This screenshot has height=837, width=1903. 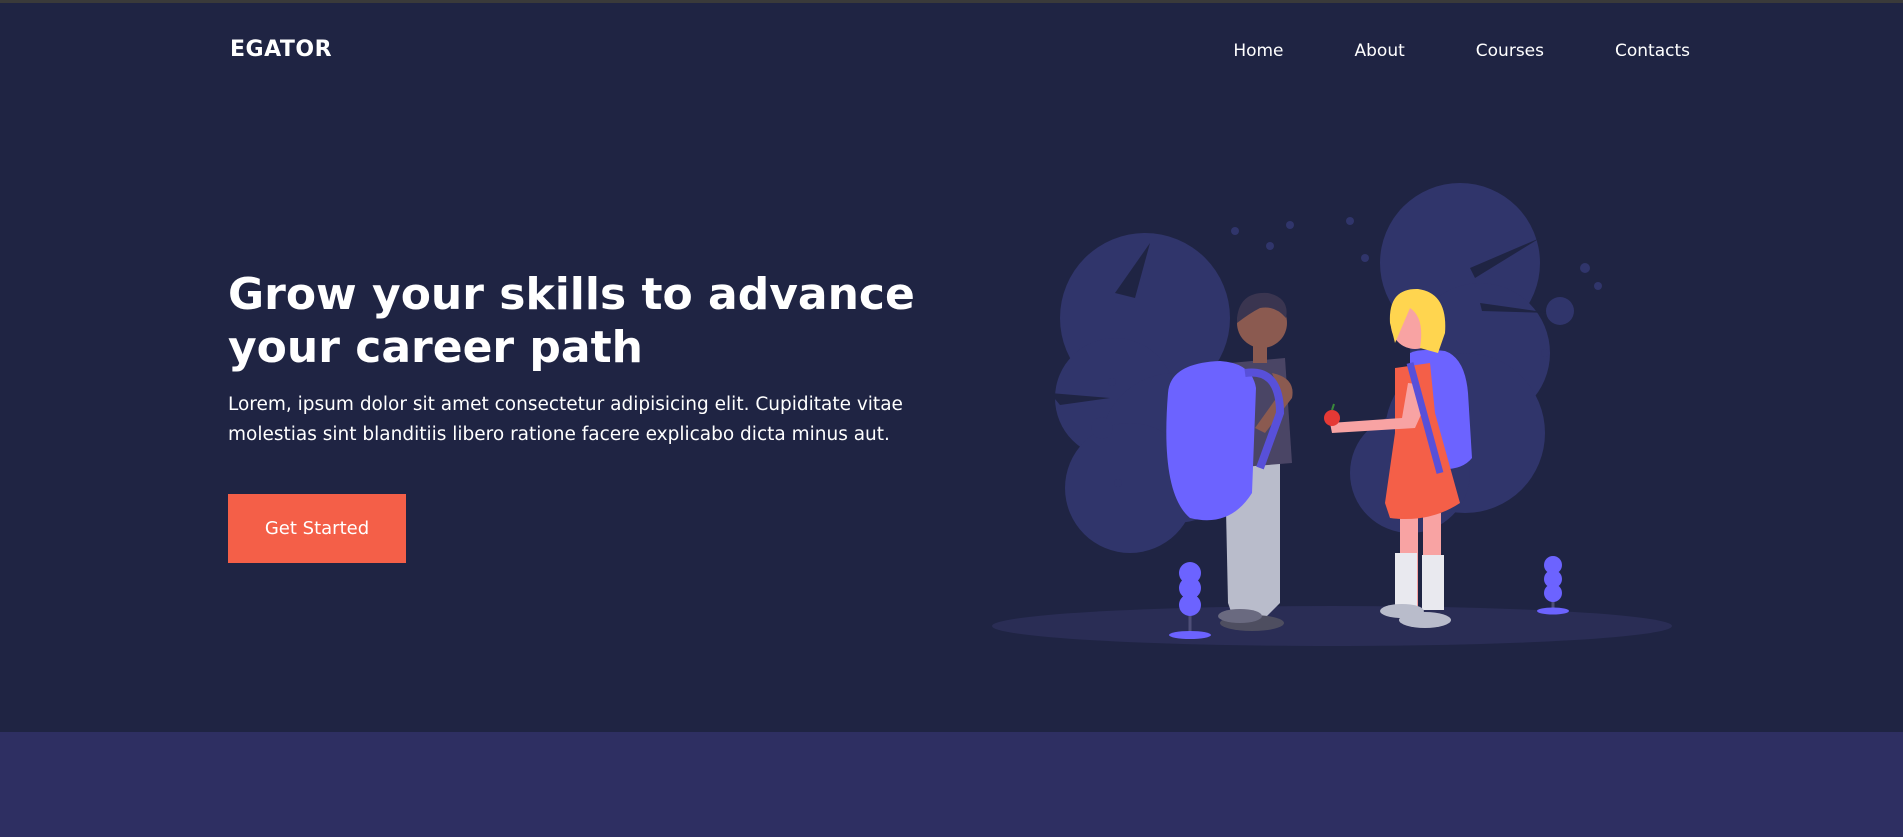 I want to click on hero-headline-line2: your career path, so click(x=435, y=347).